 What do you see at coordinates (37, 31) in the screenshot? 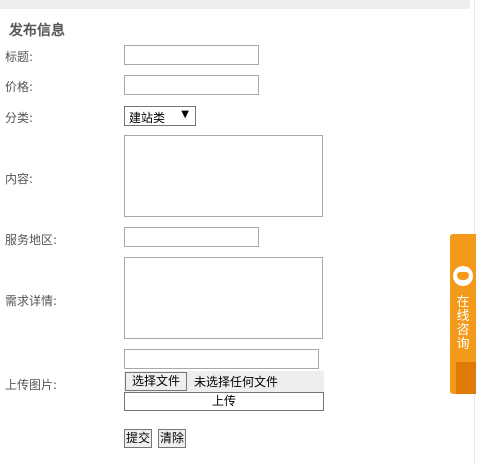
I see `form-title: 发布信息` at bounding box center [37, 31].